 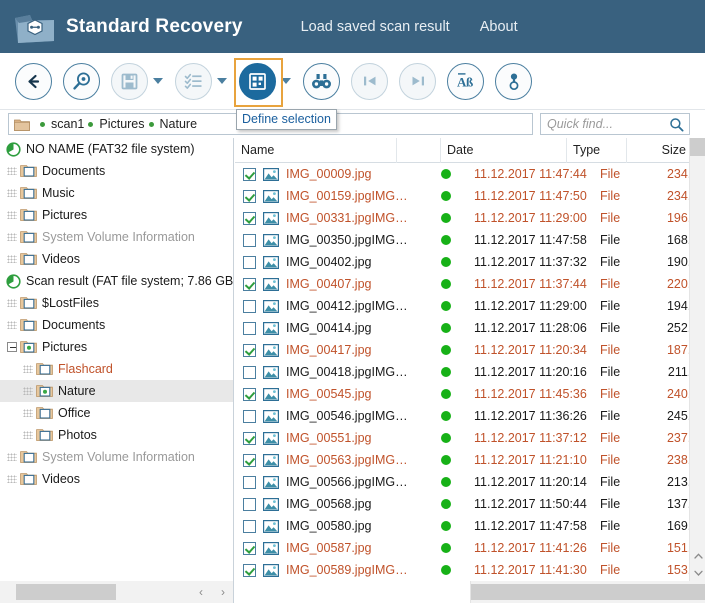 I want to click on breadcrumb-item-scan1: scan1, so click(x=60, y=124).